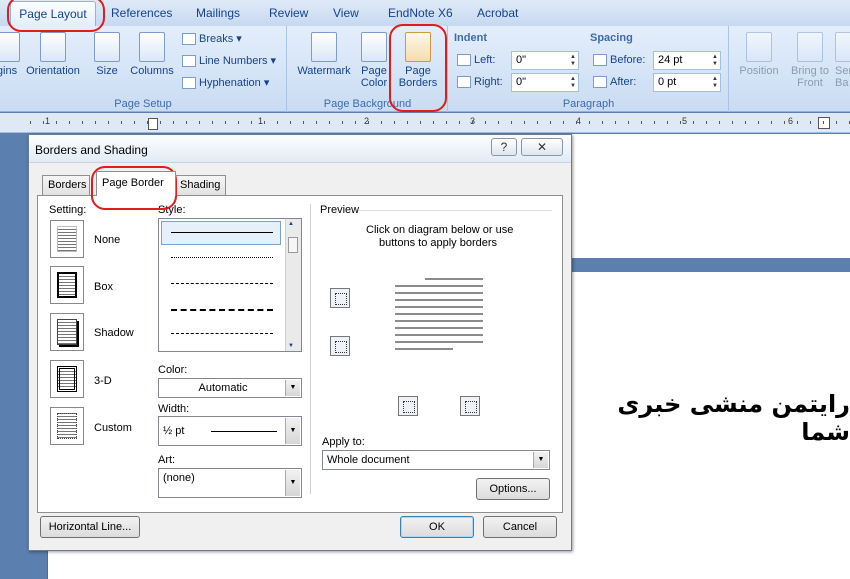 The width and height of the screenshot is (850, 579). I want to click on dialog-titlebar: Borders and Shading ? ✕, so click(300, 149).